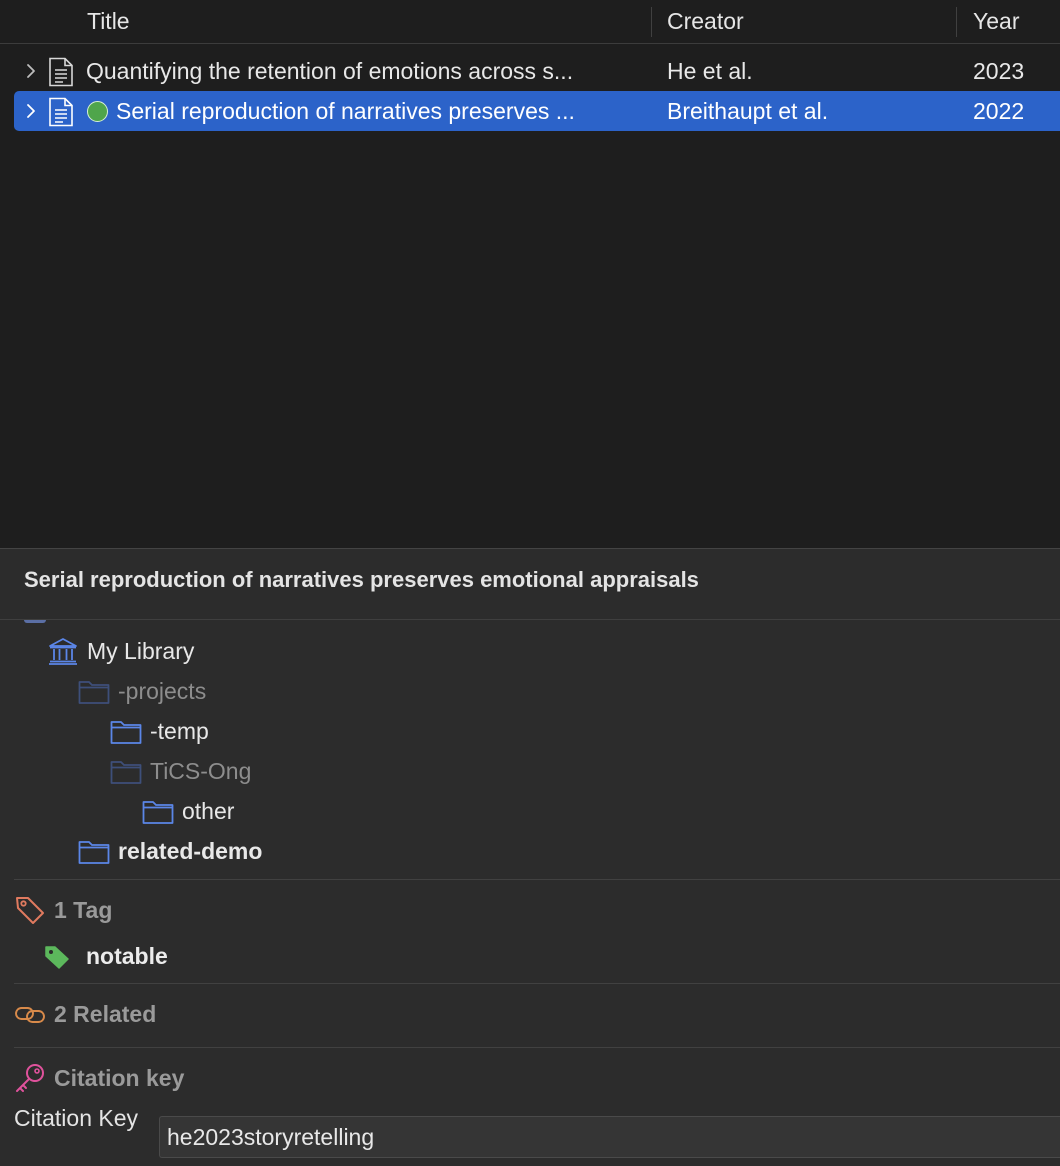 The width and height of the screenshot is (1060, 1166). What do you see at coordinates (105, 1014) in the screenshot?
I see `related-section-label: 2 Related` at bounding box center [105, 1014].